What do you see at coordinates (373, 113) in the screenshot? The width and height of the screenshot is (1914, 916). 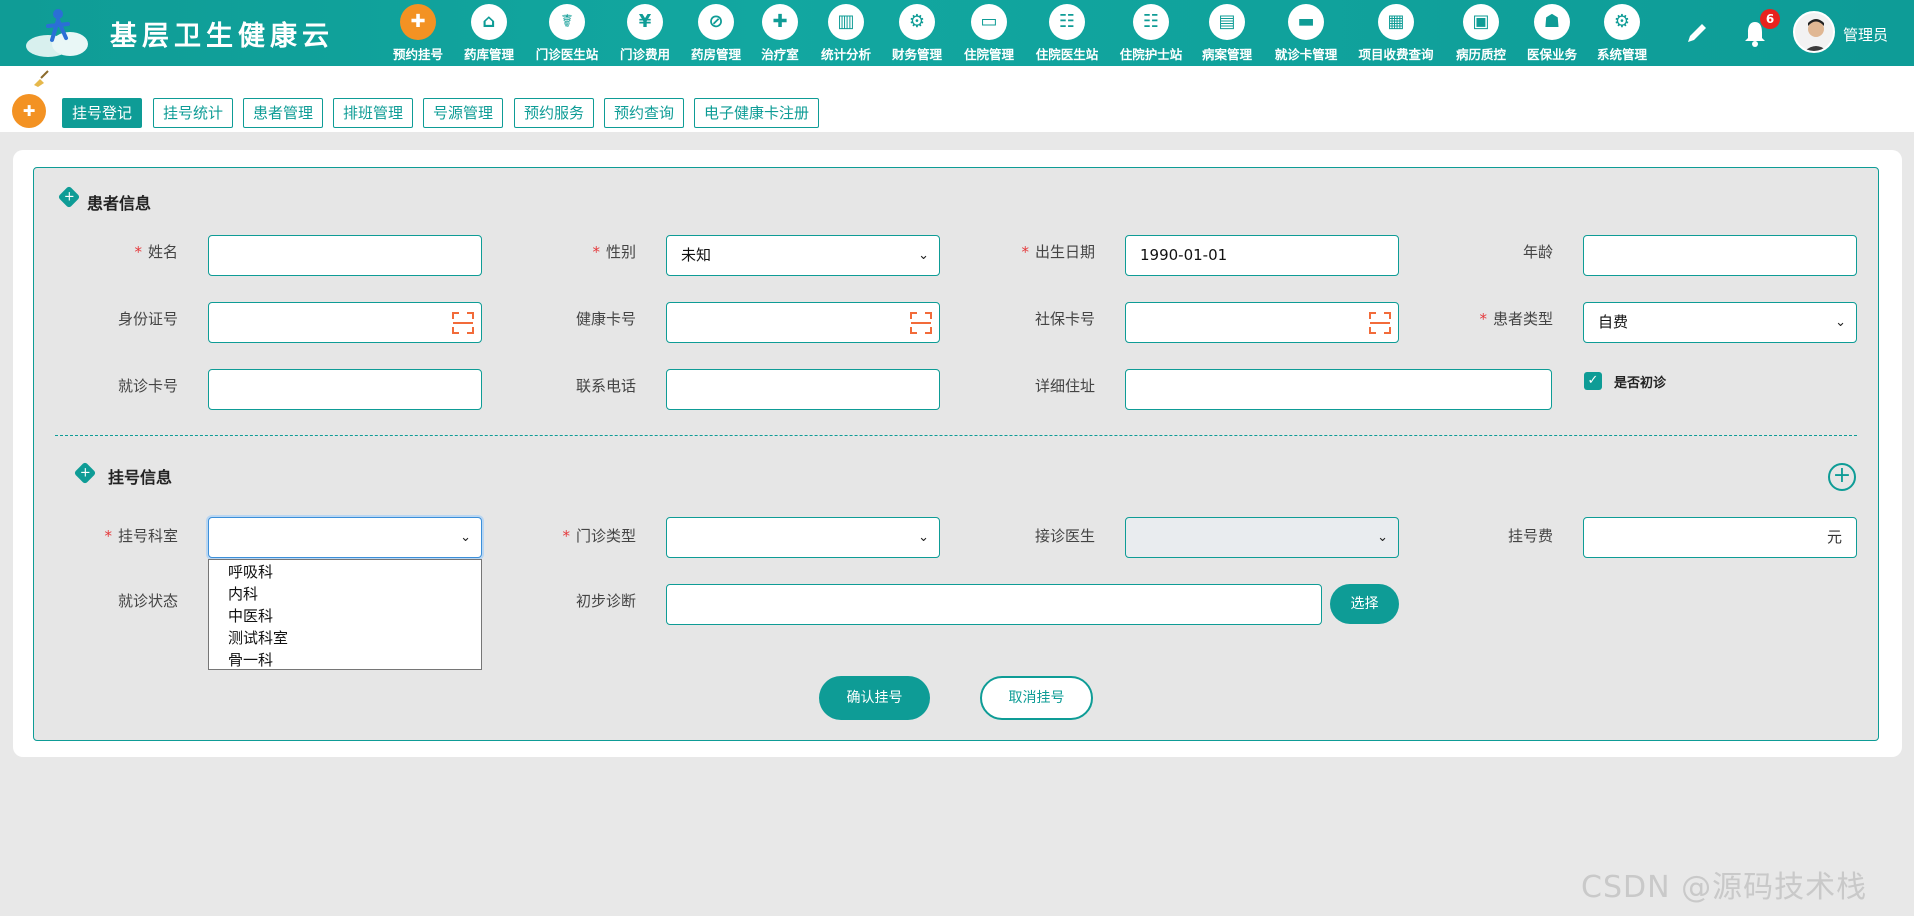 I see `tab-schedule-management: 排班管理` at bounding box center [373, 113].